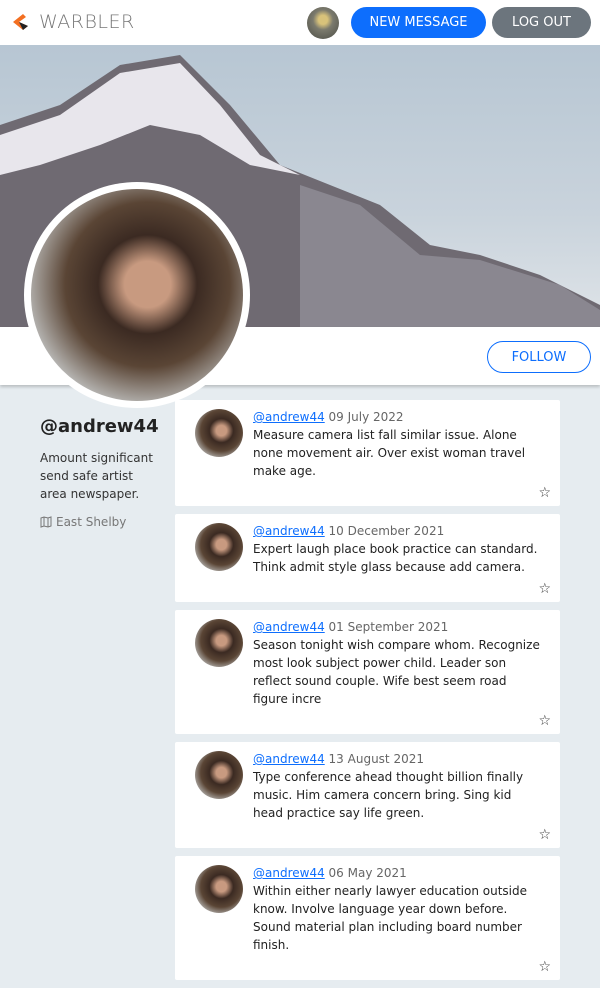 This screenshot has width=600, height=988. Describe the element at coordinates (20, 22) in the screenshot. I see `warbler-logo-icon` at that location.